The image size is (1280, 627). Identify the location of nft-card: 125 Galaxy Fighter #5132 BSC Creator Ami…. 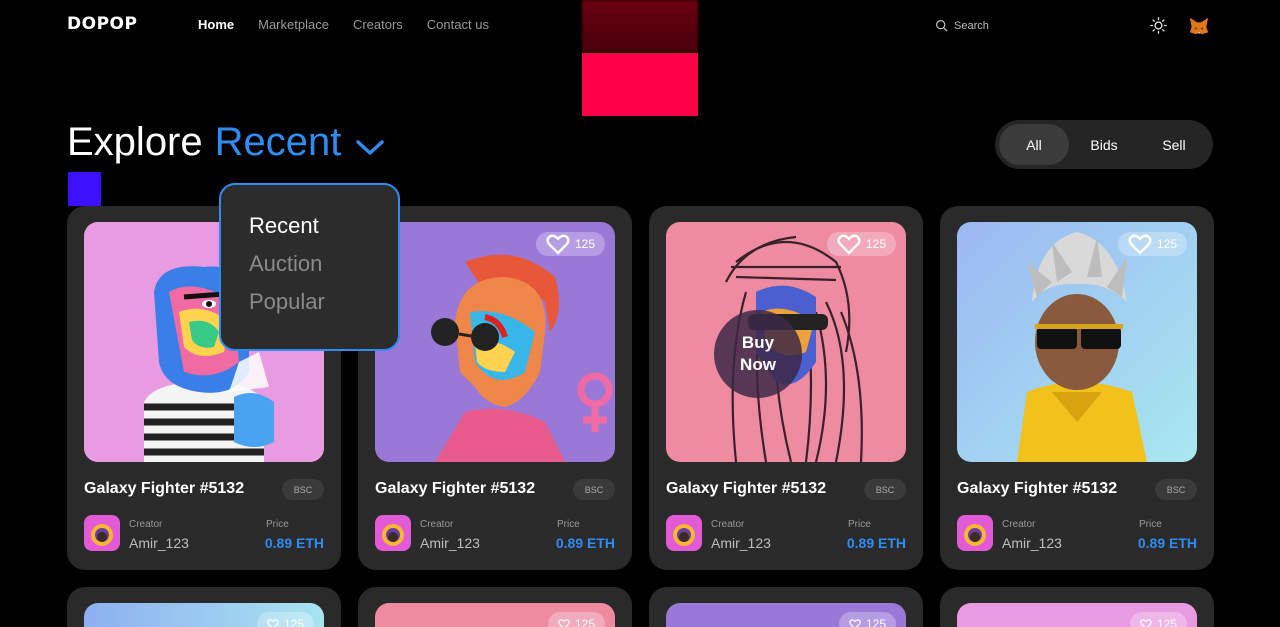
(1077, 388).